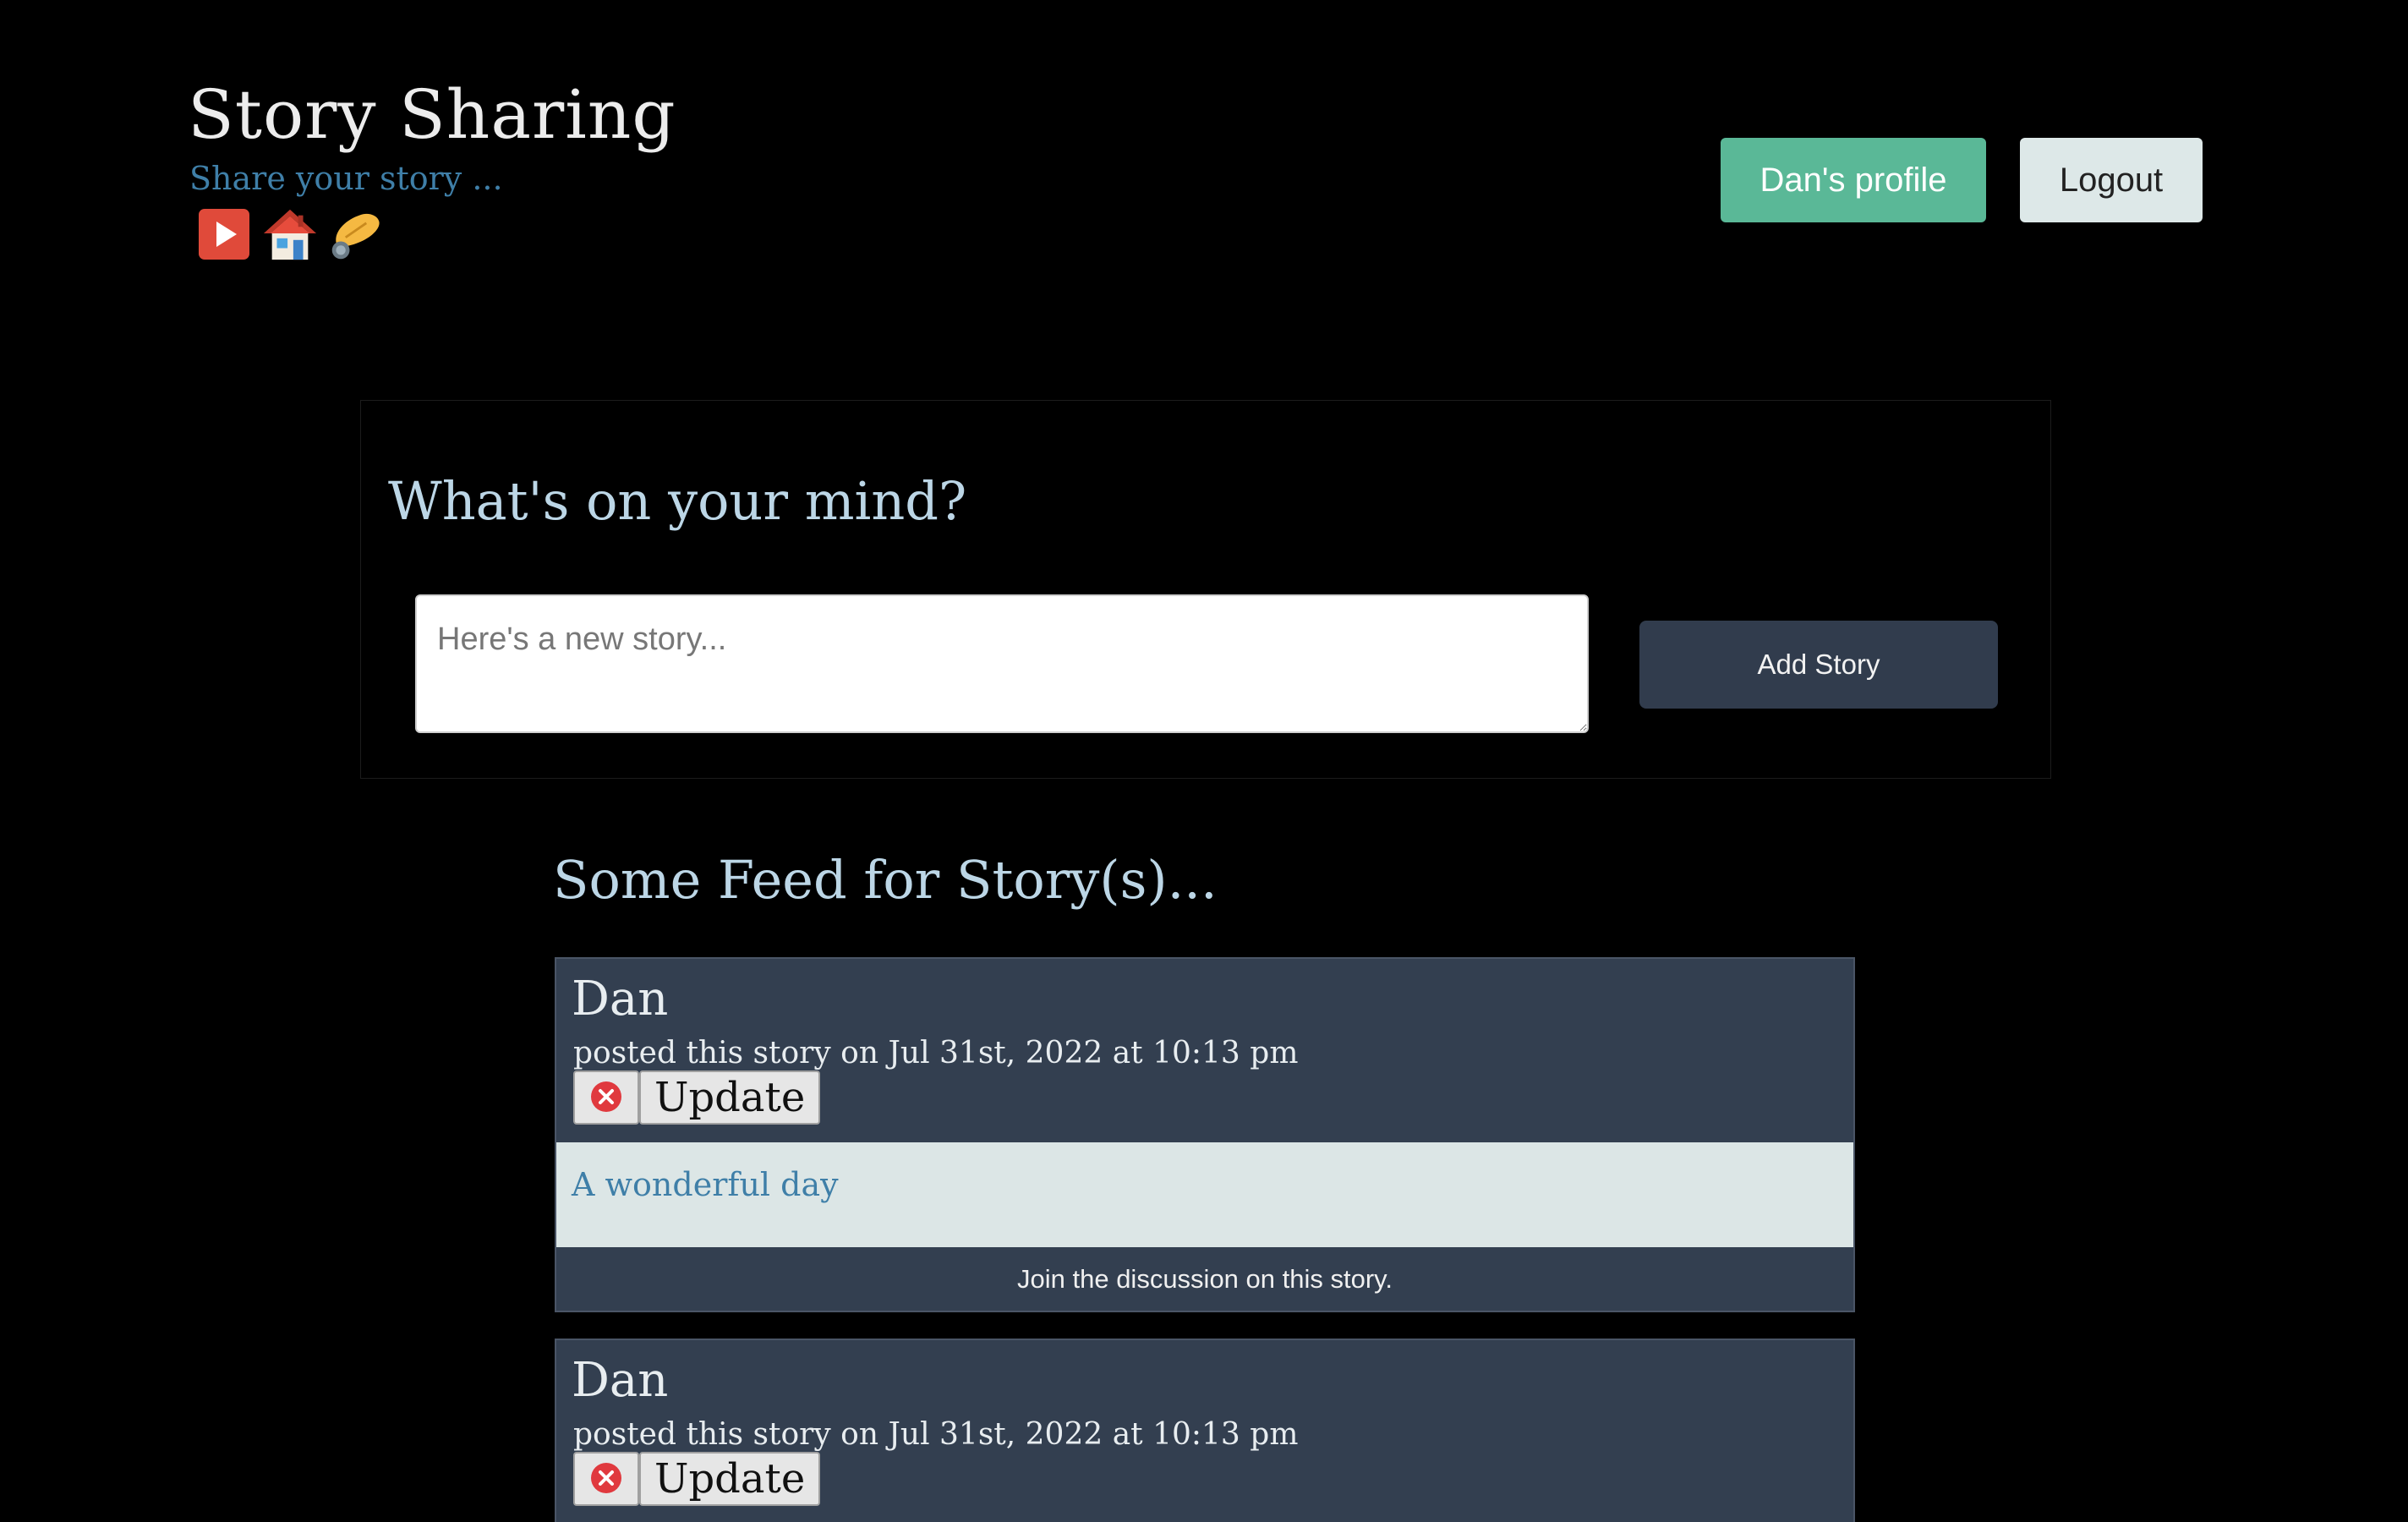  Describe the element at coordinates (1853, 180) in the screenshot. I see `profile-button: Dan's profile` at that location.